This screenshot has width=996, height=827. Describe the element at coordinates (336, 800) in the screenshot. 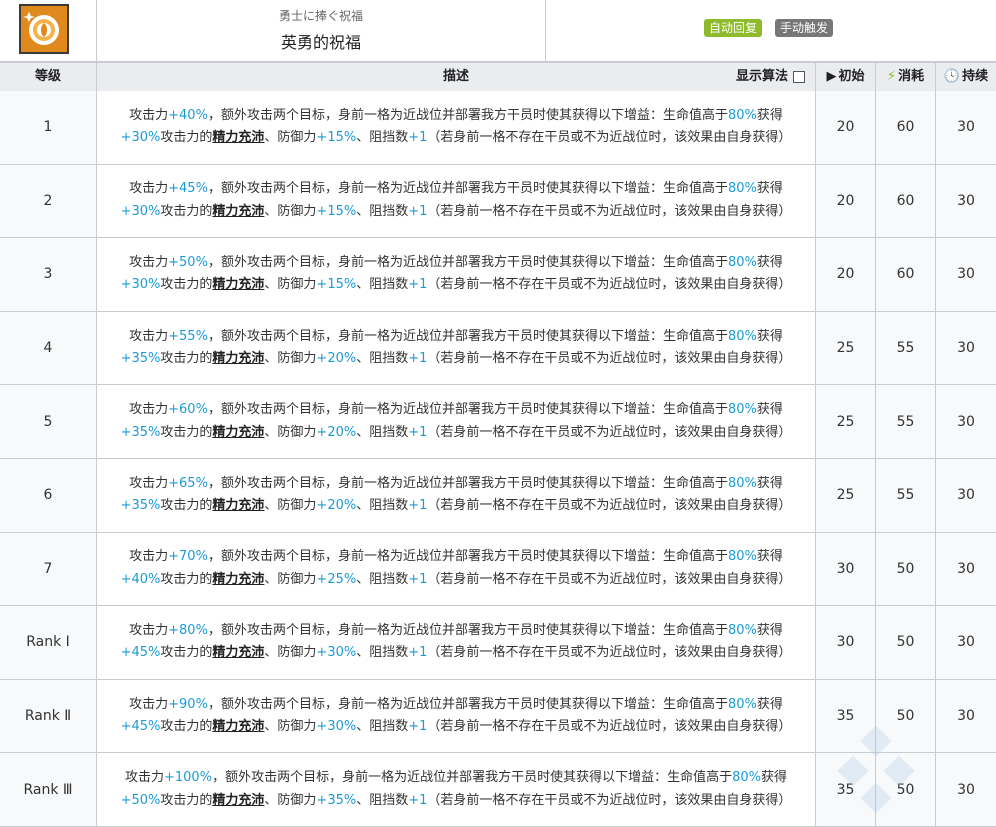

I see `def-bonus: +35%` at that location.